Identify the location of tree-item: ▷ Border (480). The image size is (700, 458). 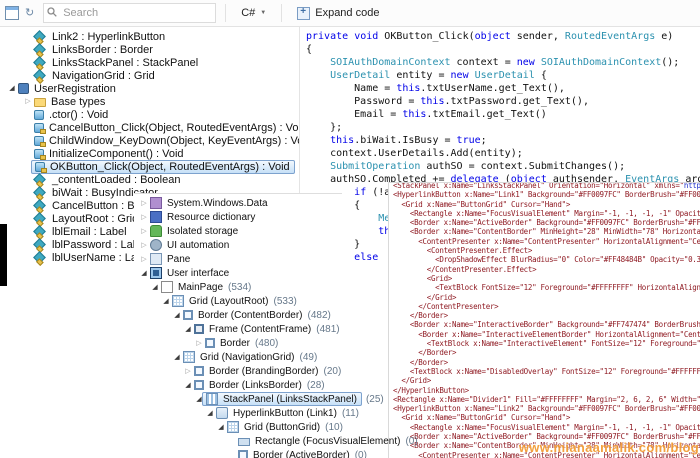
(239, 343).